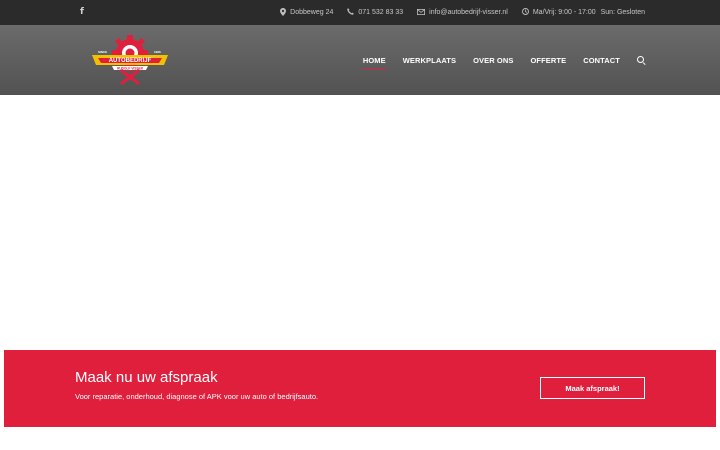  I want to click on email-text: info@autobedrijf-visser.nl, so click(468, 12).